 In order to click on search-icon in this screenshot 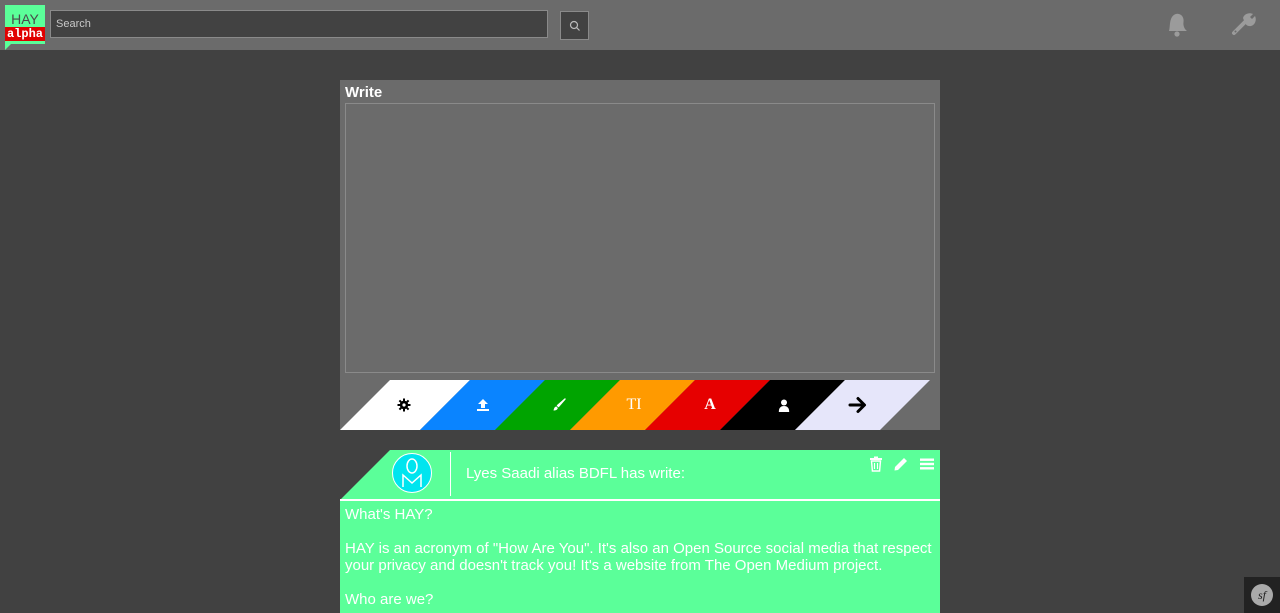, I will do `click(574, 25)`.